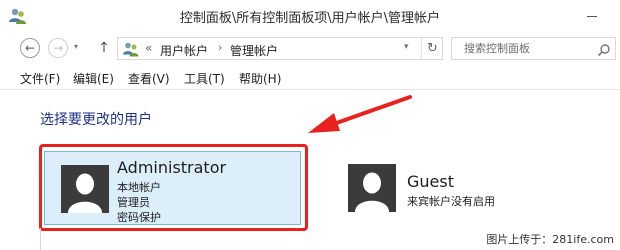 The width and height of the screenshot is (620, 250). What do you see at coordinates (40, 239) in the screenshot?
I see `content-divider` at bounding box center [40, 239].